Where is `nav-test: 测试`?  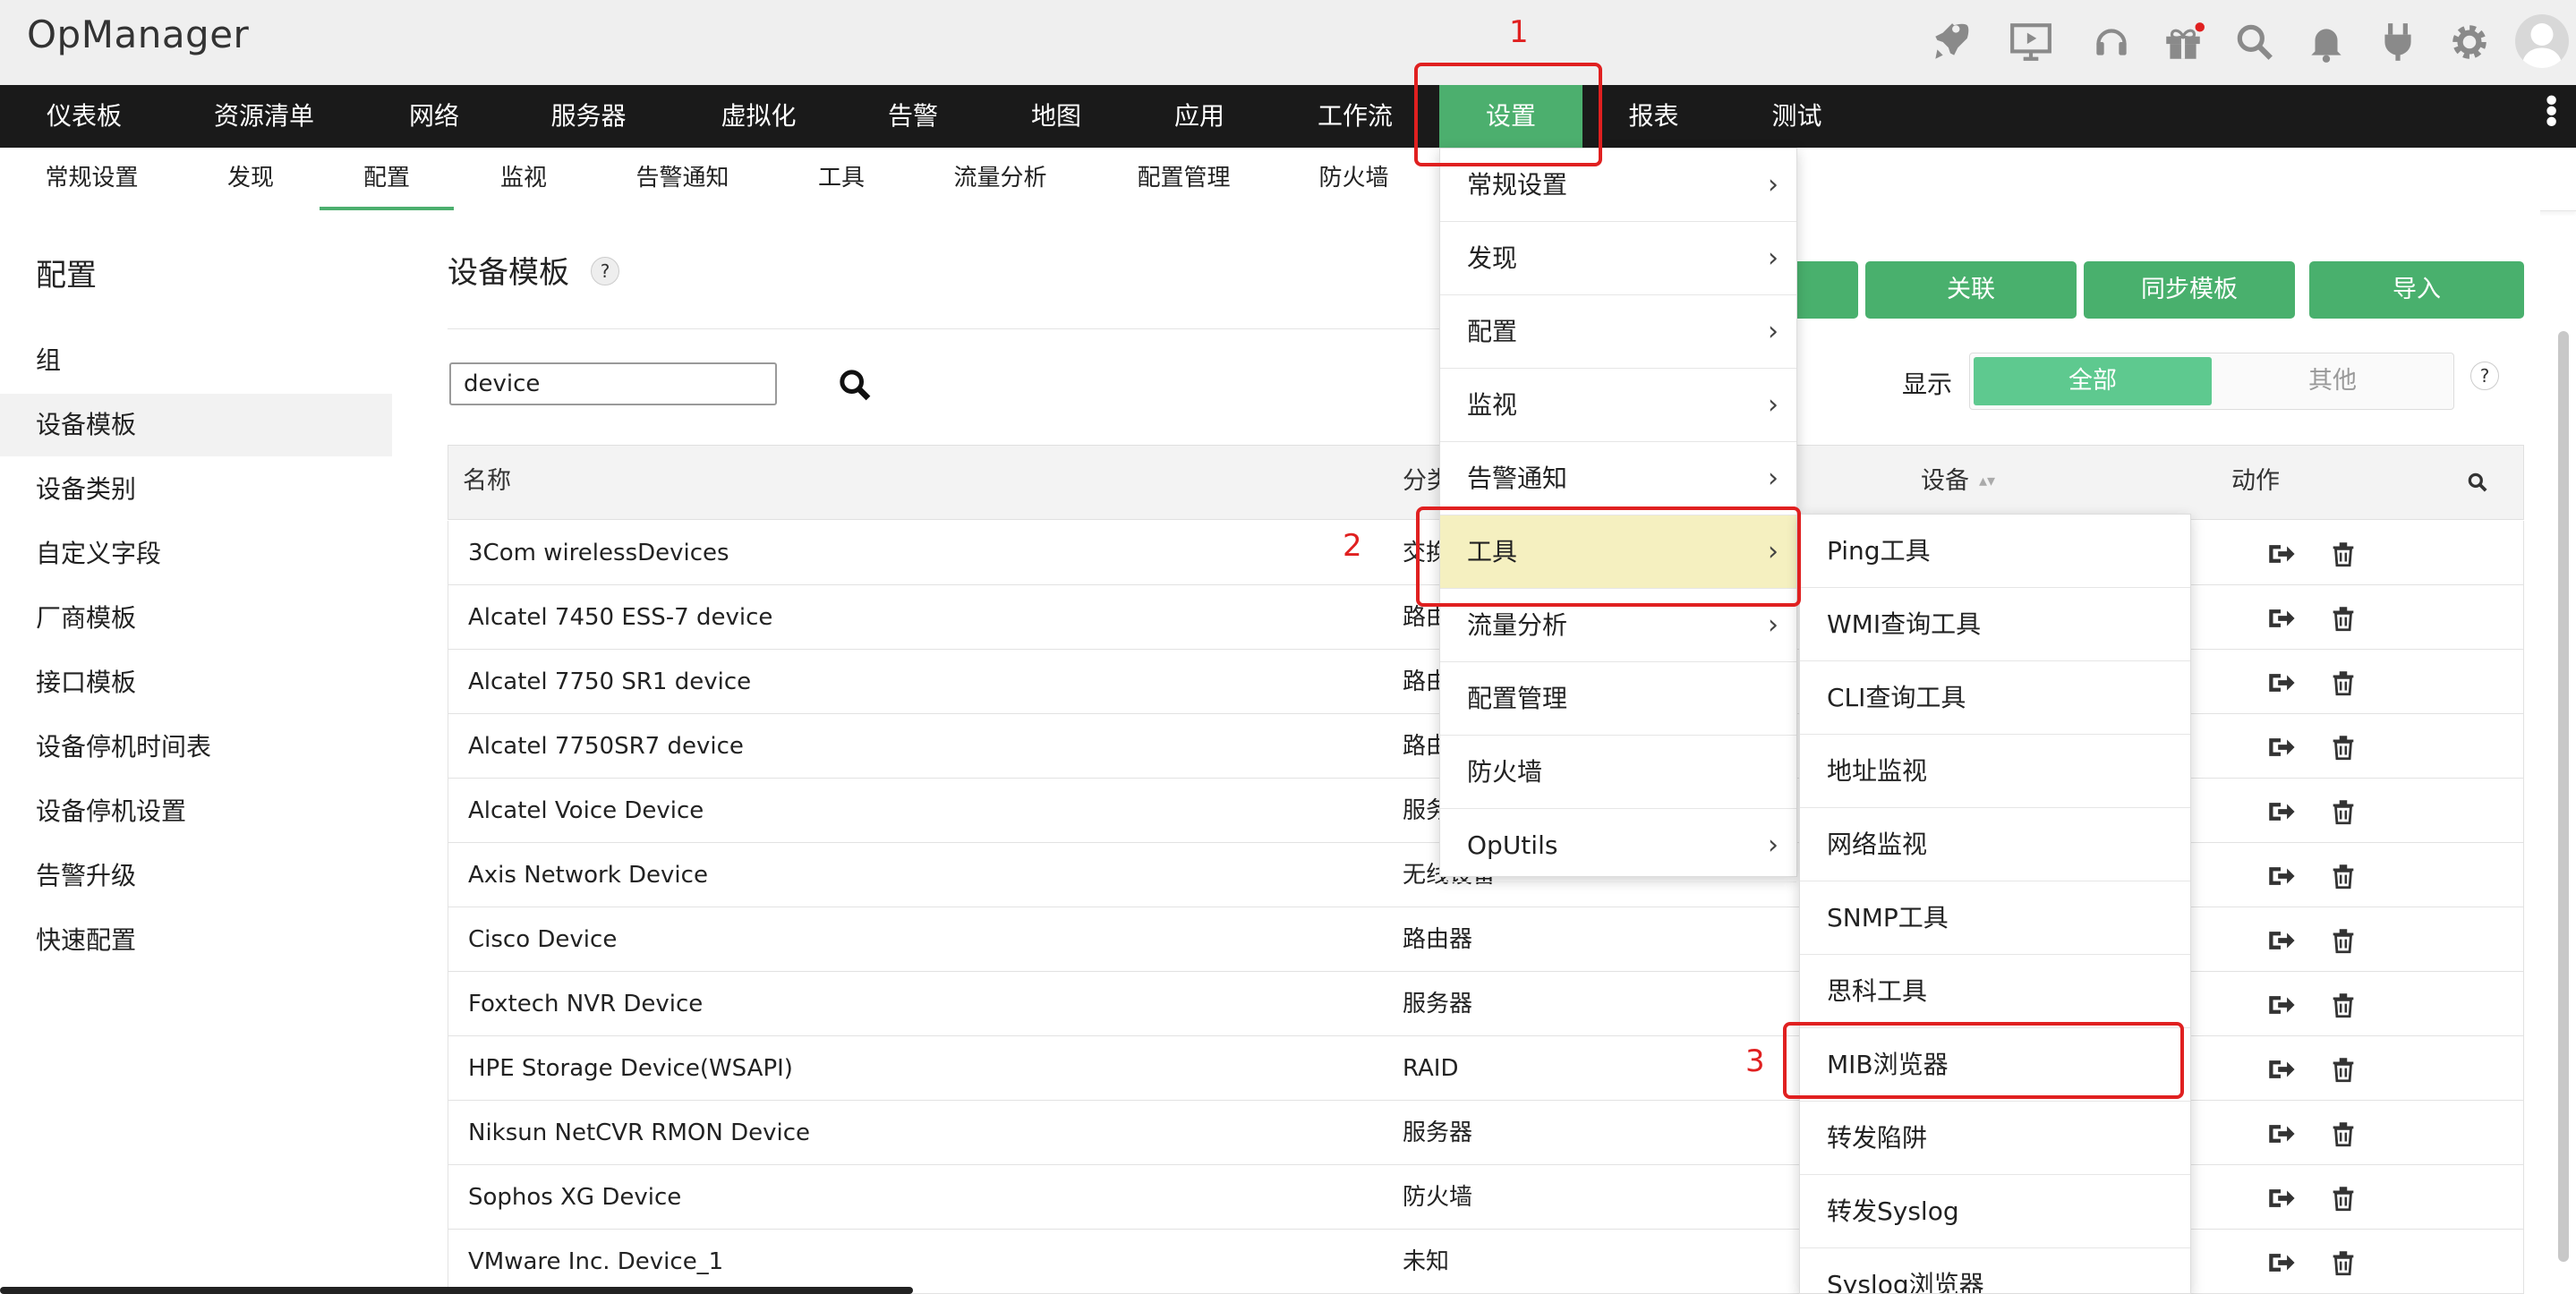
nav-test: 测试 is located at coordinates (1796, 116).